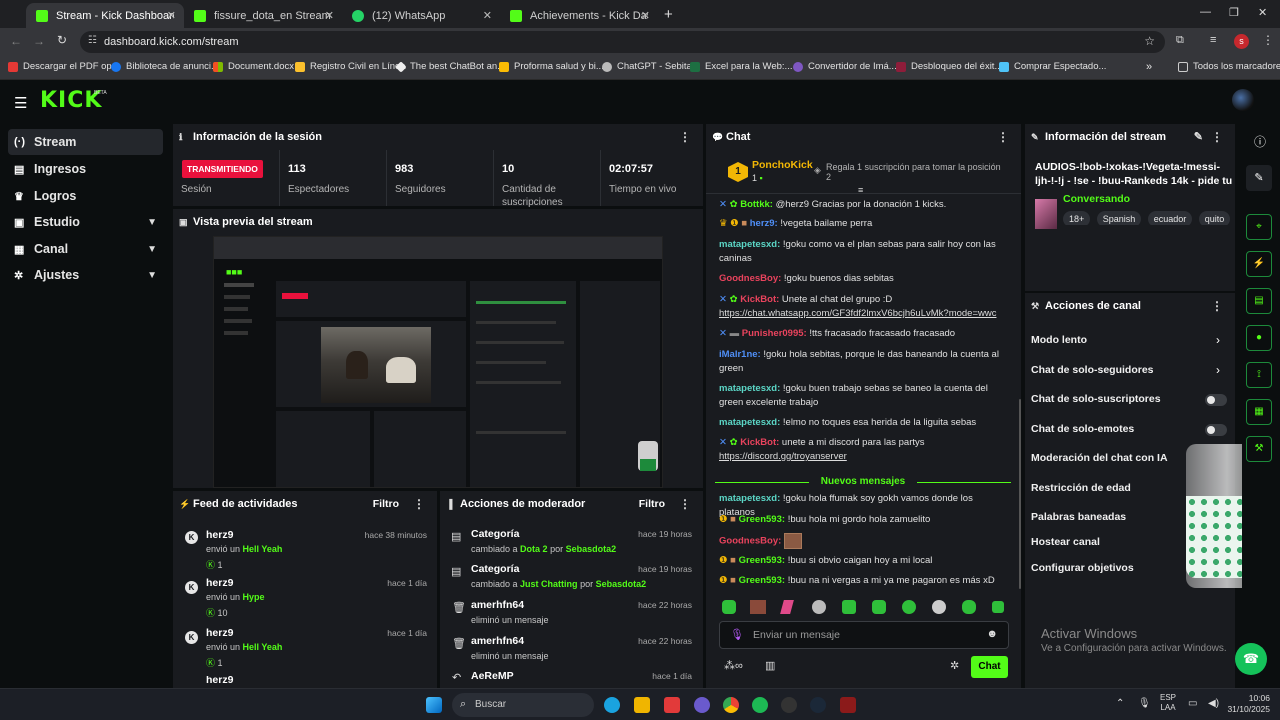 The image size is (1280, 720). I want to click on action-banned-words: Palabras baneadas, so click(1078, 517).